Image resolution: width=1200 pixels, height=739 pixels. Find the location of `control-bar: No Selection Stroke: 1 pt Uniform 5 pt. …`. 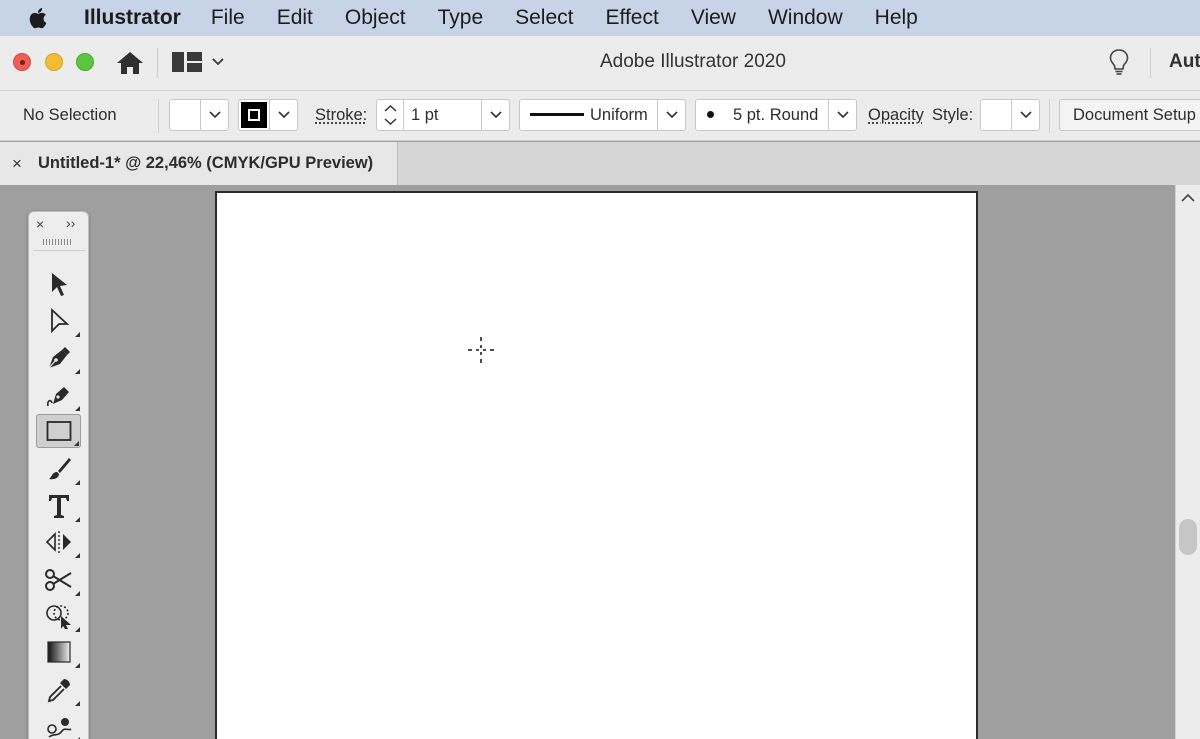

control-bar: No Selection Stroke: 1 pt Uniform 5 pt. … is located at coordinates (600, 116).